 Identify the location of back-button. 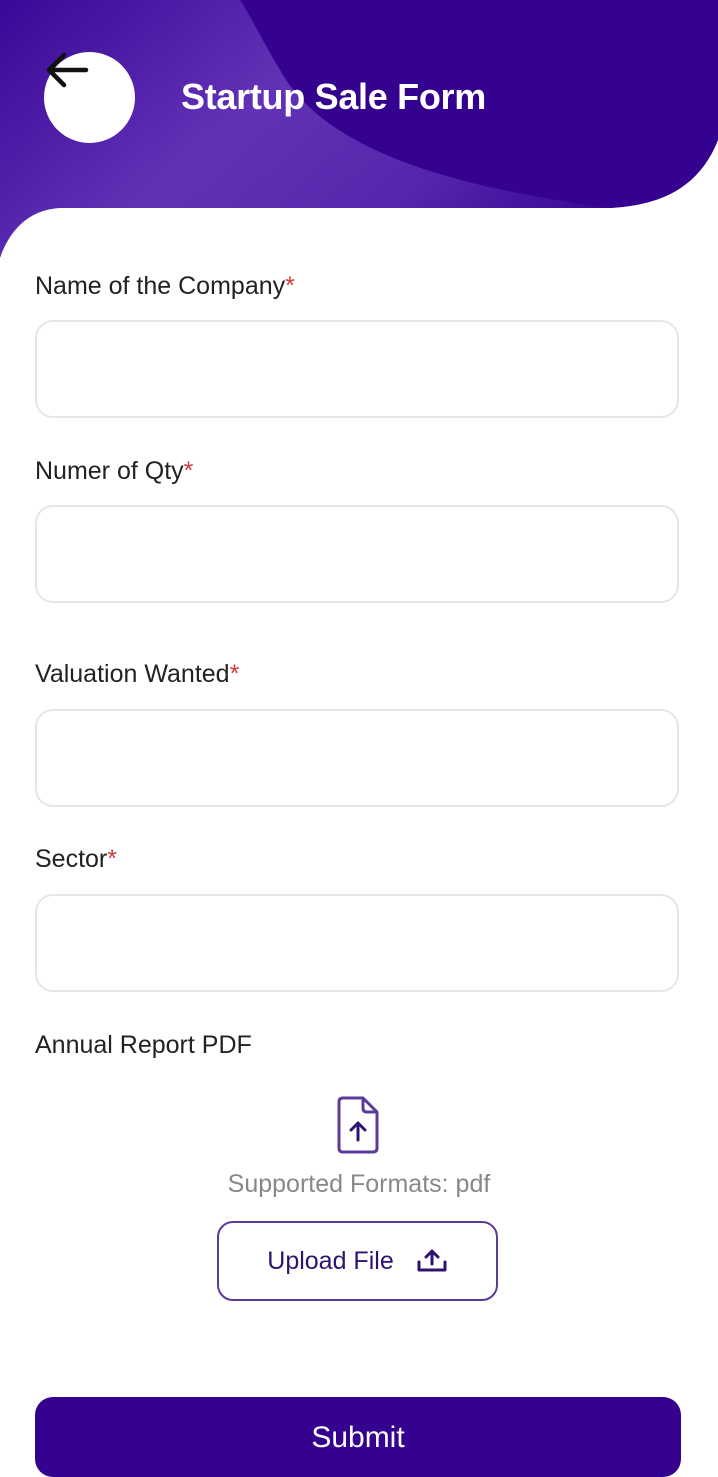
(89, 97).